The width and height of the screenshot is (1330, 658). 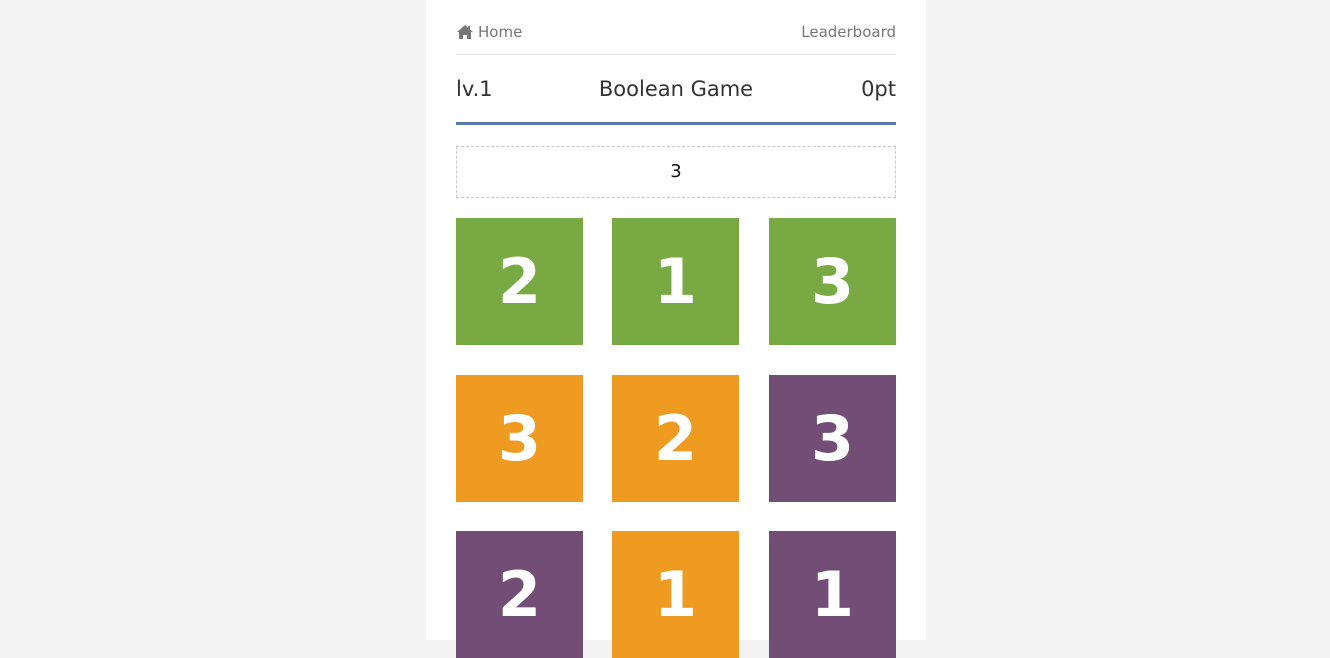 I want to click on game-header: lv.1 Boolean Game 0pt, so click(x=676, y=90).